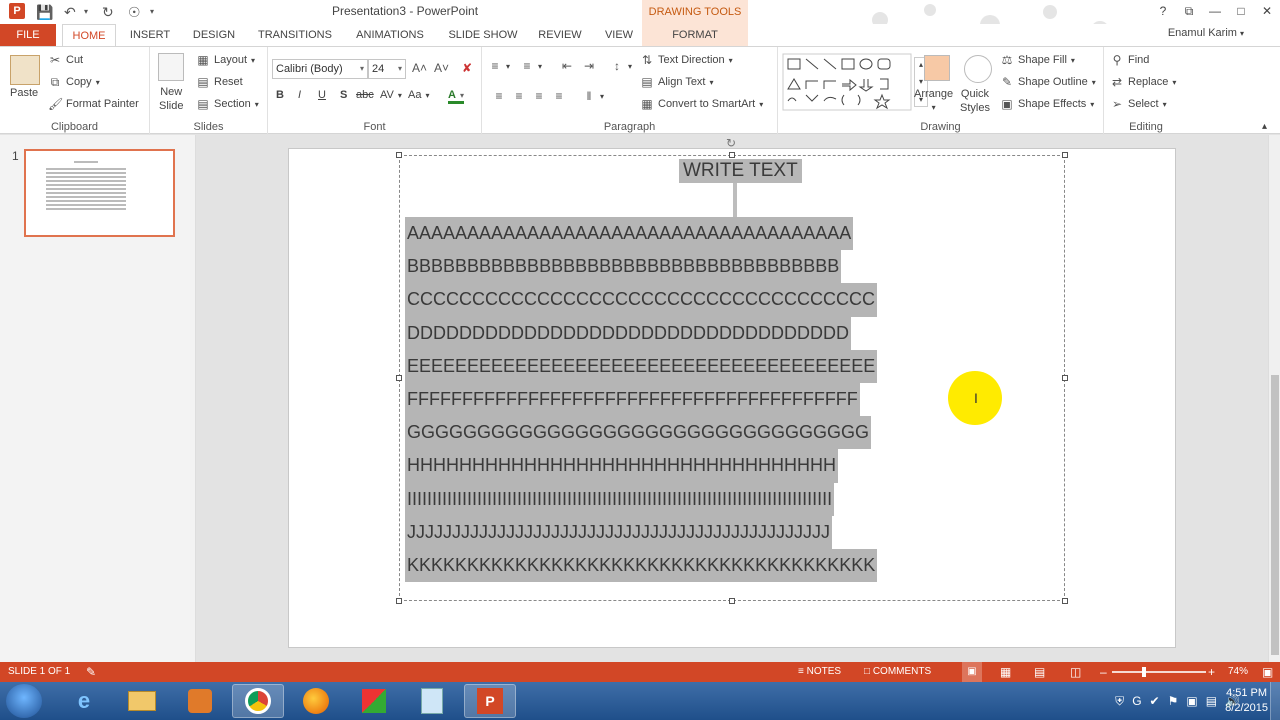 This screenshot has width=1280, height=720. I want to click on tab-design: DESIGN, so click(214, 35).